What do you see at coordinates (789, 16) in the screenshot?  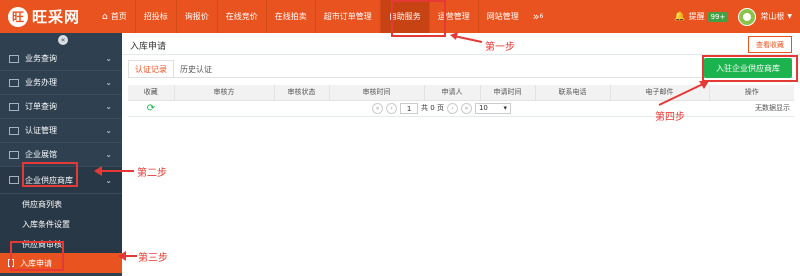 I see `caret-down-icon: ▼` at bounding box center [789, 16].